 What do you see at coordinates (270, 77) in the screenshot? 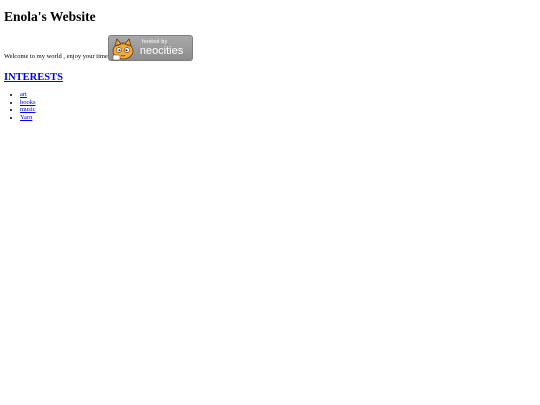
I see `interests-heading: INTERESTS` at bounding box center [270, 77].